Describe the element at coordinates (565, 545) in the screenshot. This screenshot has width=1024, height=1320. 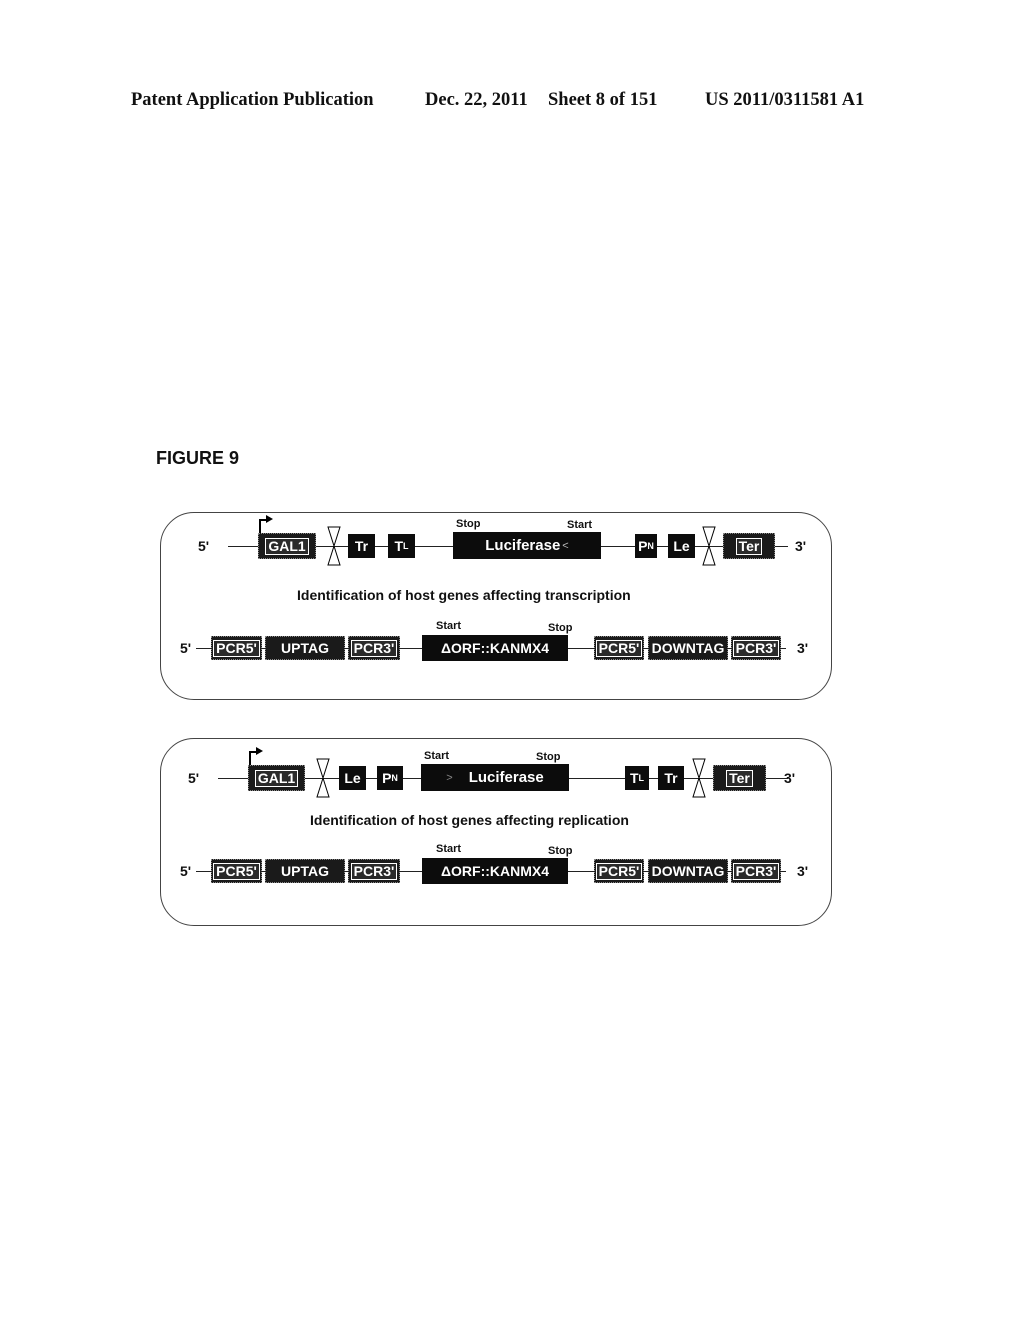
I see `orientation-arrow-icon: <` at that location.